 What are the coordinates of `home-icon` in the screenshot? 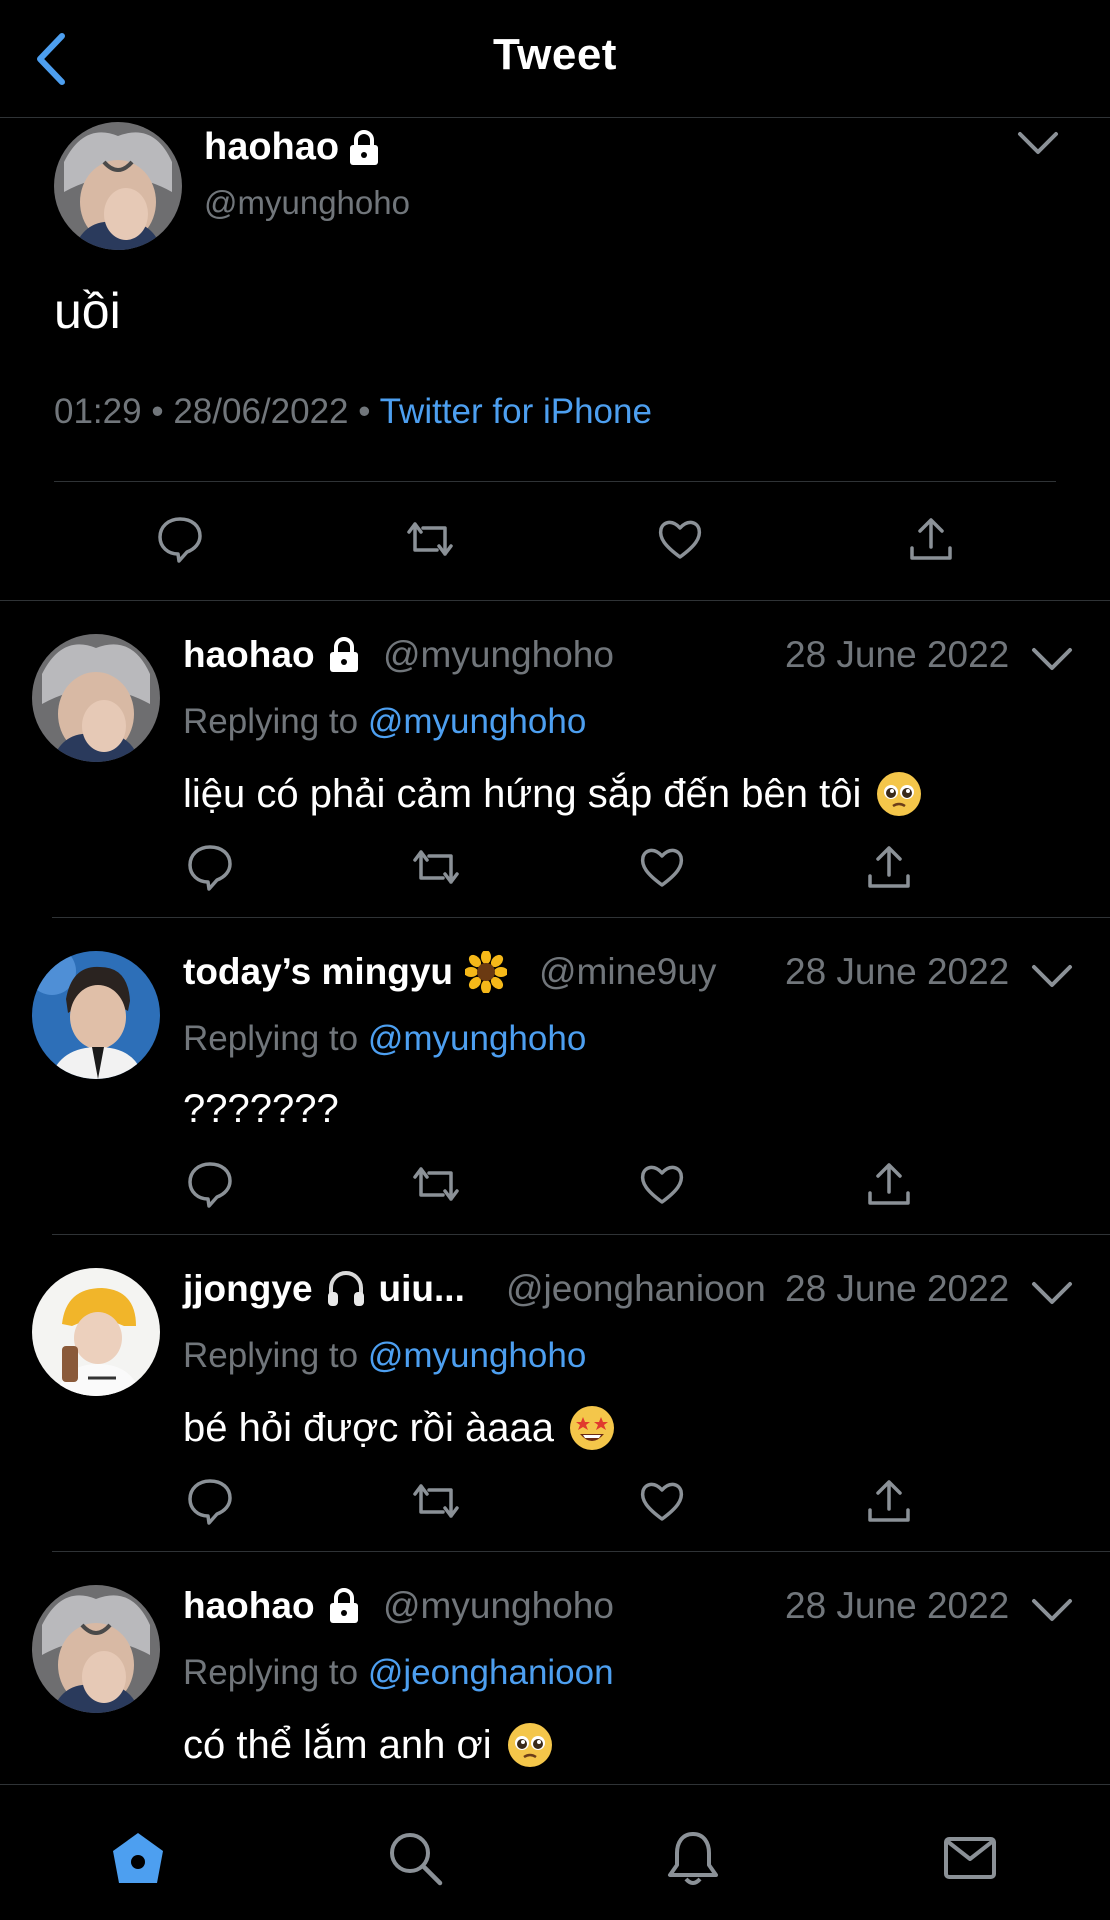 It's located at (138, 1858).